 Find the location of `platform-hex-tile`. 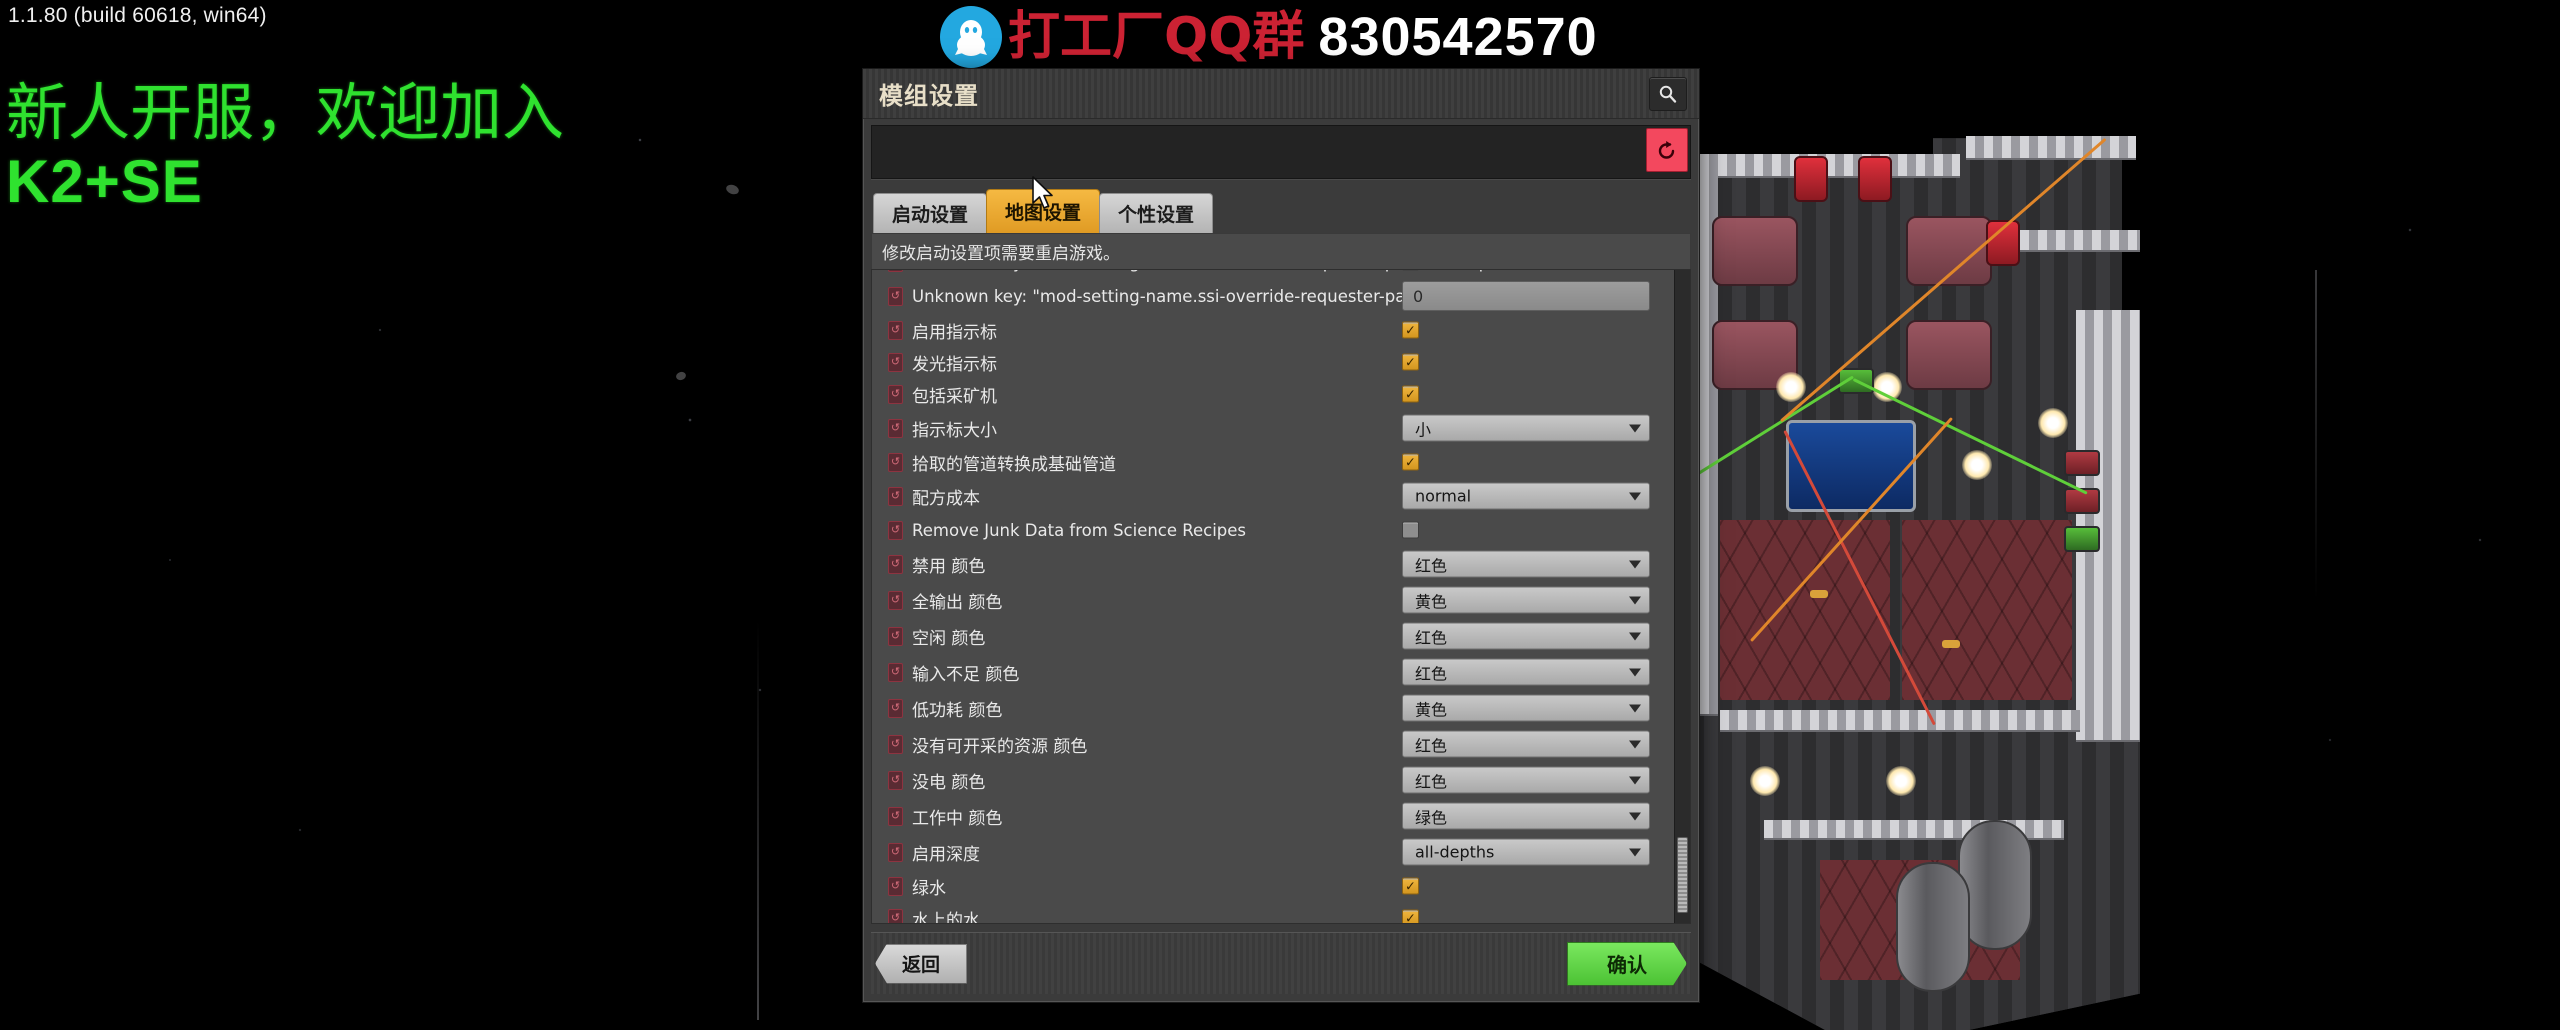

platform-hex-tile is located at coordinates (1987, 610).